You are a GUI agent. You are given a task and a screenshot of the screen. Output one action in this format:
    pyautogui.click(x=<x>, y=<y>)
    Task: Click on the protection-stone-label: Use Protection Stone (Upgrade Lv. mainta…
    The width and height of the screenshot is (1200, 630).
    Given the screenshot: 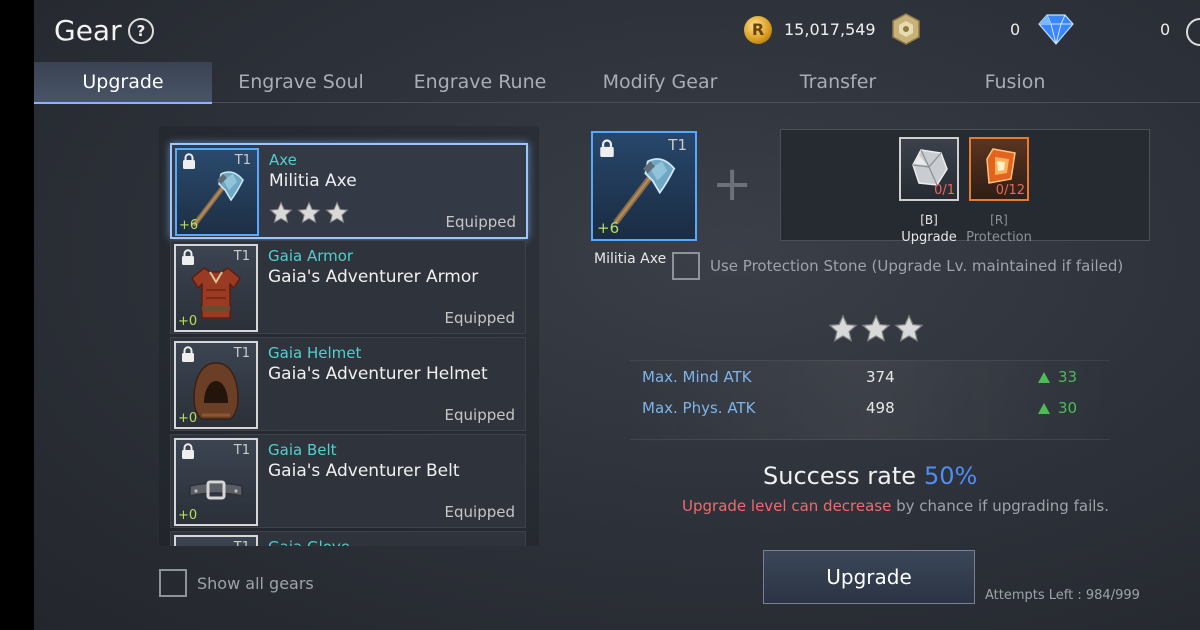 What is the action you would take?
    pyautogui.click(x=917, y=266)
    